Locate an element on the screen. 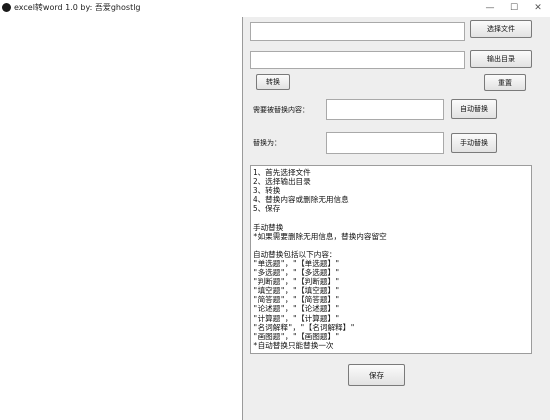 Image resolution: width=550 pixels, height=420 pixels. auto-replace-button: 自动替换 is located at coordinates (474, 109).